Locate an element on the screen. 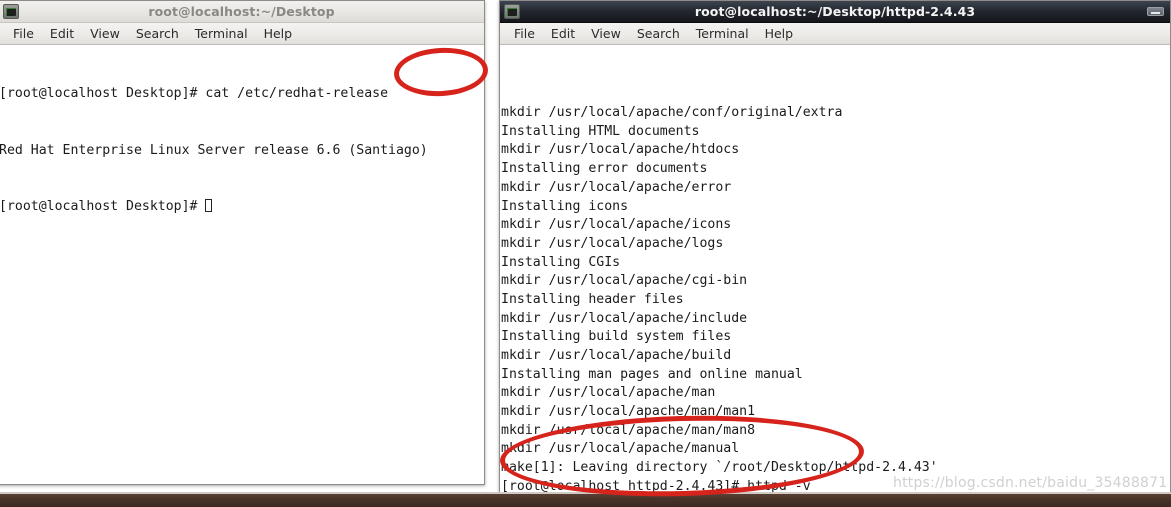  terminal-prompt-line: [root@localhost Desktop]# is located at coordinates (242, 207).